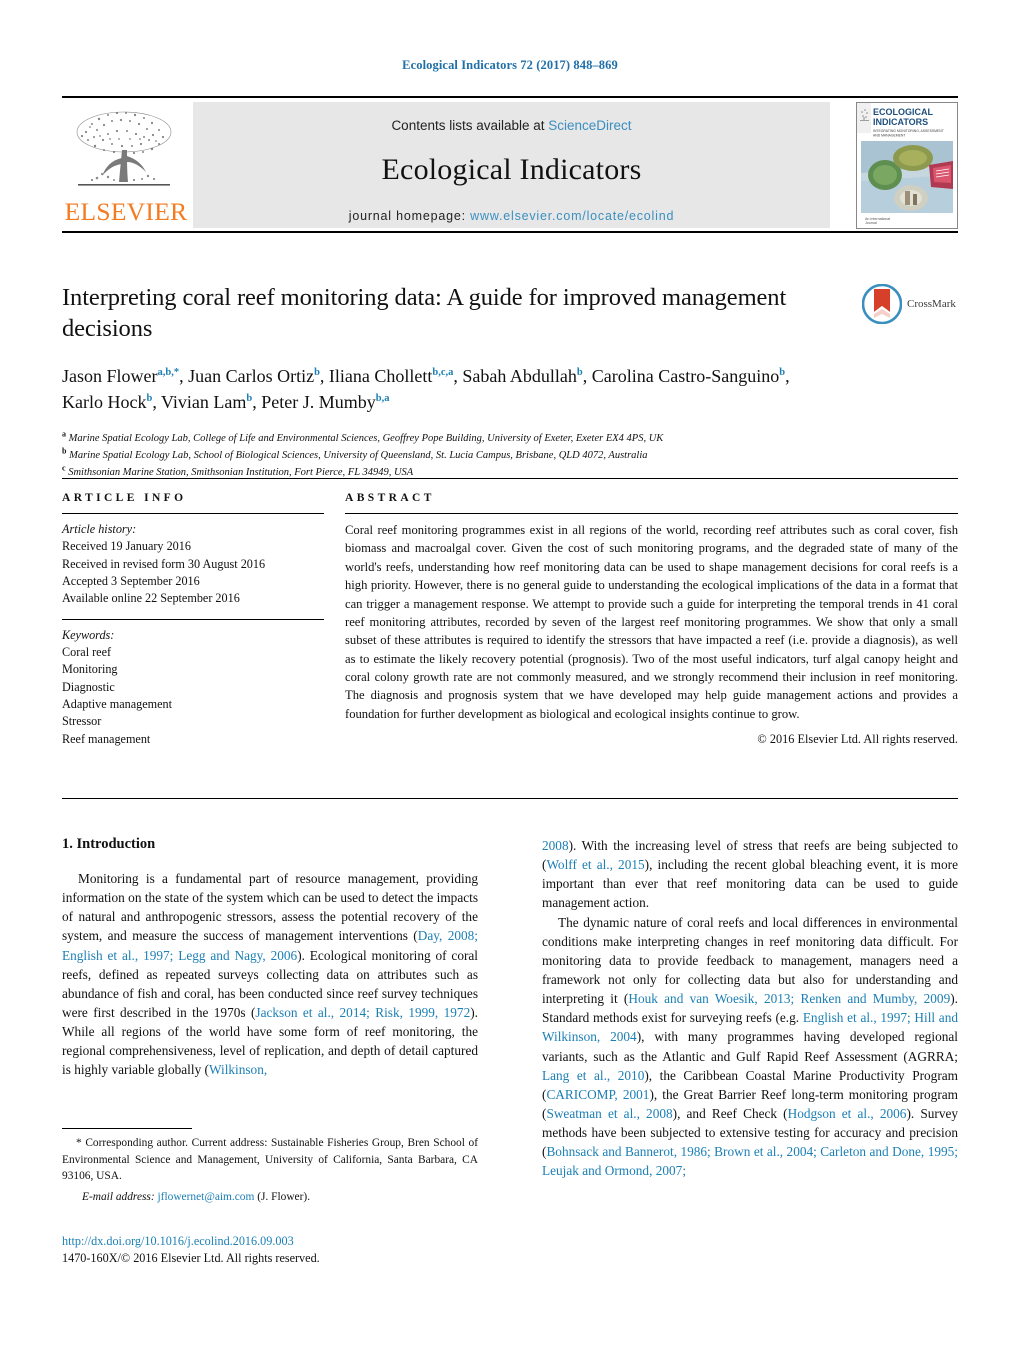 This screenshot has width=1020, height=1351. What do you see at coordinates (106, 738) in the screenshot?
I see `keyword-item: Reef management` at bounding box center [106, 738].